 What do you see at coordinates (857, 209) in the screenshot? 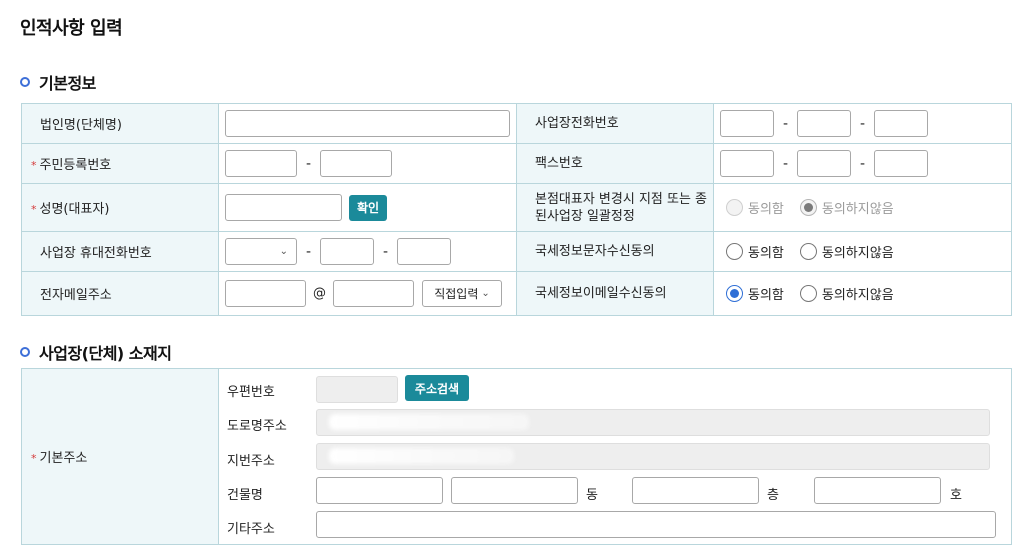
I see `bulk-change-disagree-label: 동의하지않음` at bounding box center [857, 209].